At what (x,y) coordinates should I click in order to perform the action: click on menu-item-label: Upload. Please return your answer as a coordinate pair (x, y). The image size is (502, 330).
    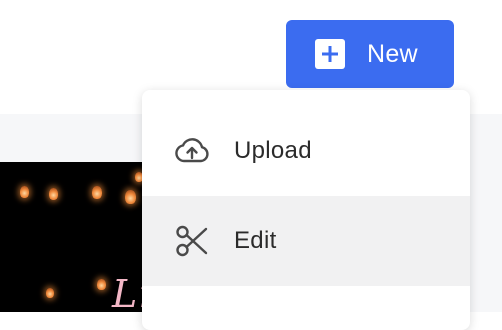
    Looking at the image, I should click on (273, 150).